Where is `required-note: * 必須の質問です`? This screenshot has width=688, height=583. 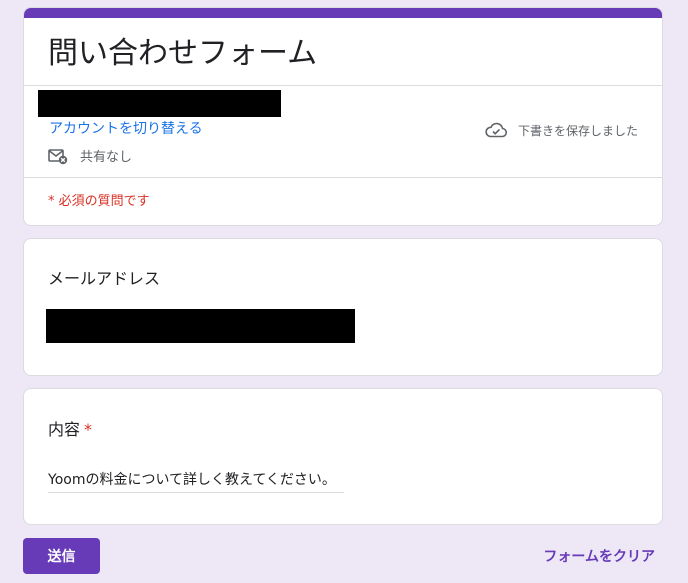
required-note: * 必須の質問です is located at coordinates (99, 201).